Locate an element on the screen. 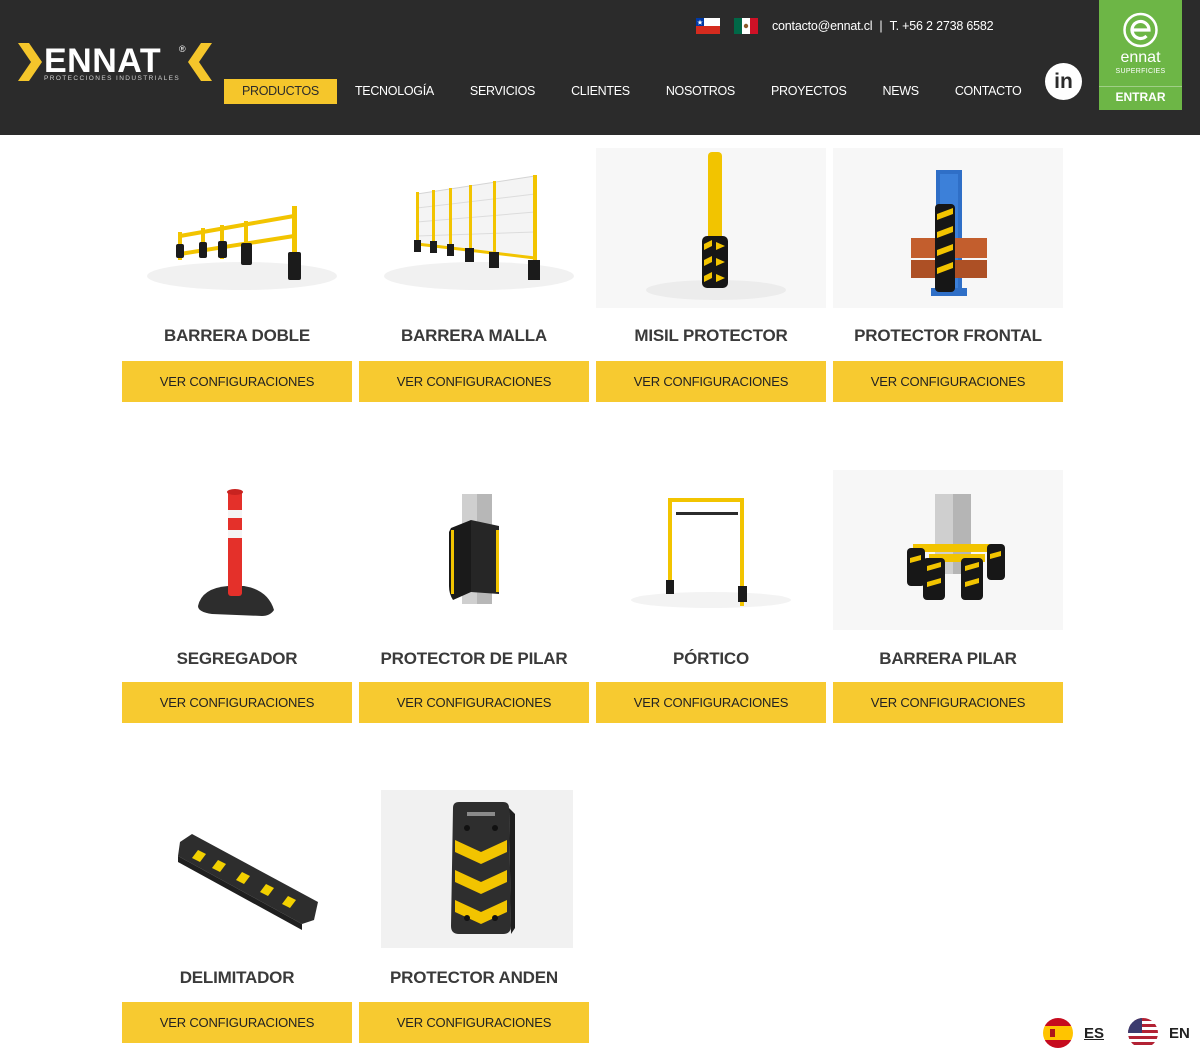 The width and height of the screenshot is (1200, 1049). chile-flag-icon is located at coordinates (708, 26).